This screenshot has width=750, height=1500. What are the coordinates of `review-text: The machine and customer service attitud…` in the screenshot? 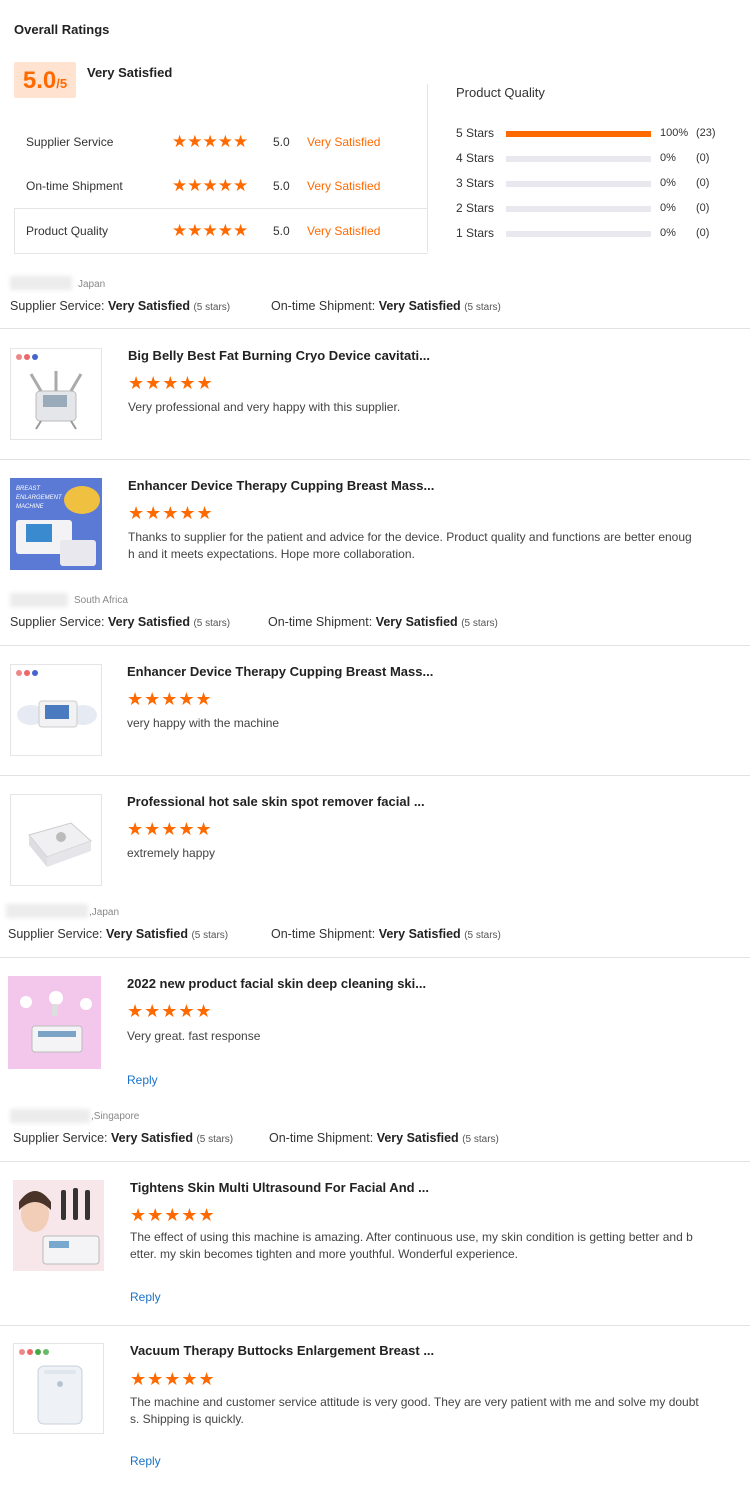 It's located at (414, 1402).